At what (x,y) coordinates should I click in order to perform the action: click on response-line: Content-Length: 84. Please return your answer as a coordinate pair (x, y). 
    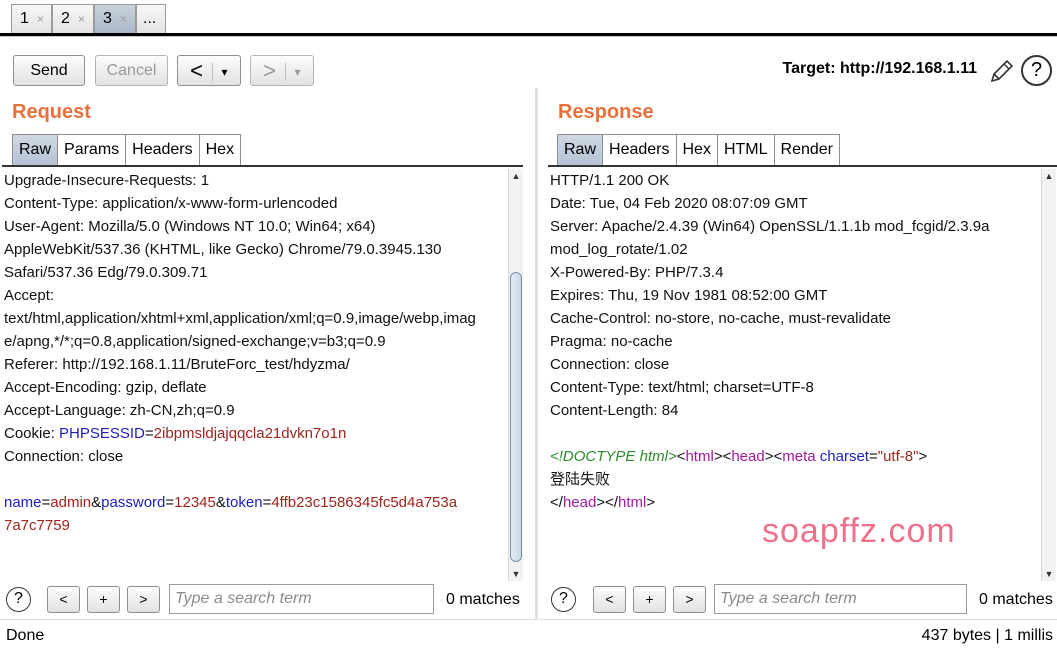
    Looking at the image, I should click on (614, 410).